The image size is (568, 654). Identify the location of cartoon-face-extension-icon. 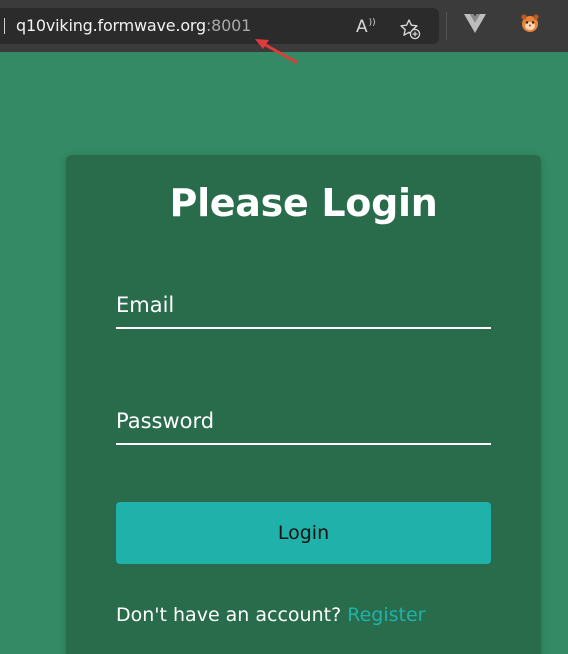
(530, 23).